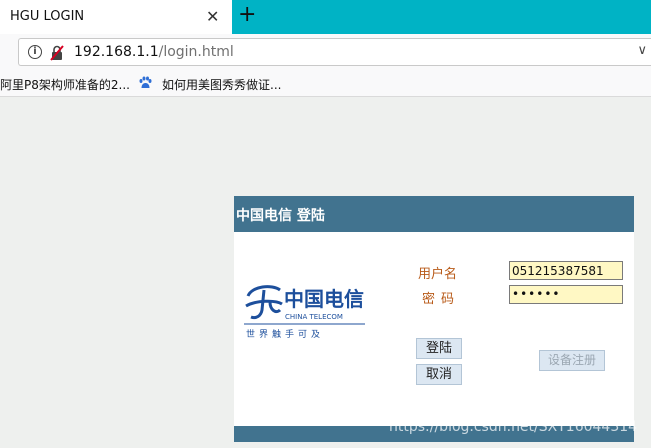  Describe the element at coordinates (247, 15) in the screenshot. I see `new-tab-icon: +` at that location.